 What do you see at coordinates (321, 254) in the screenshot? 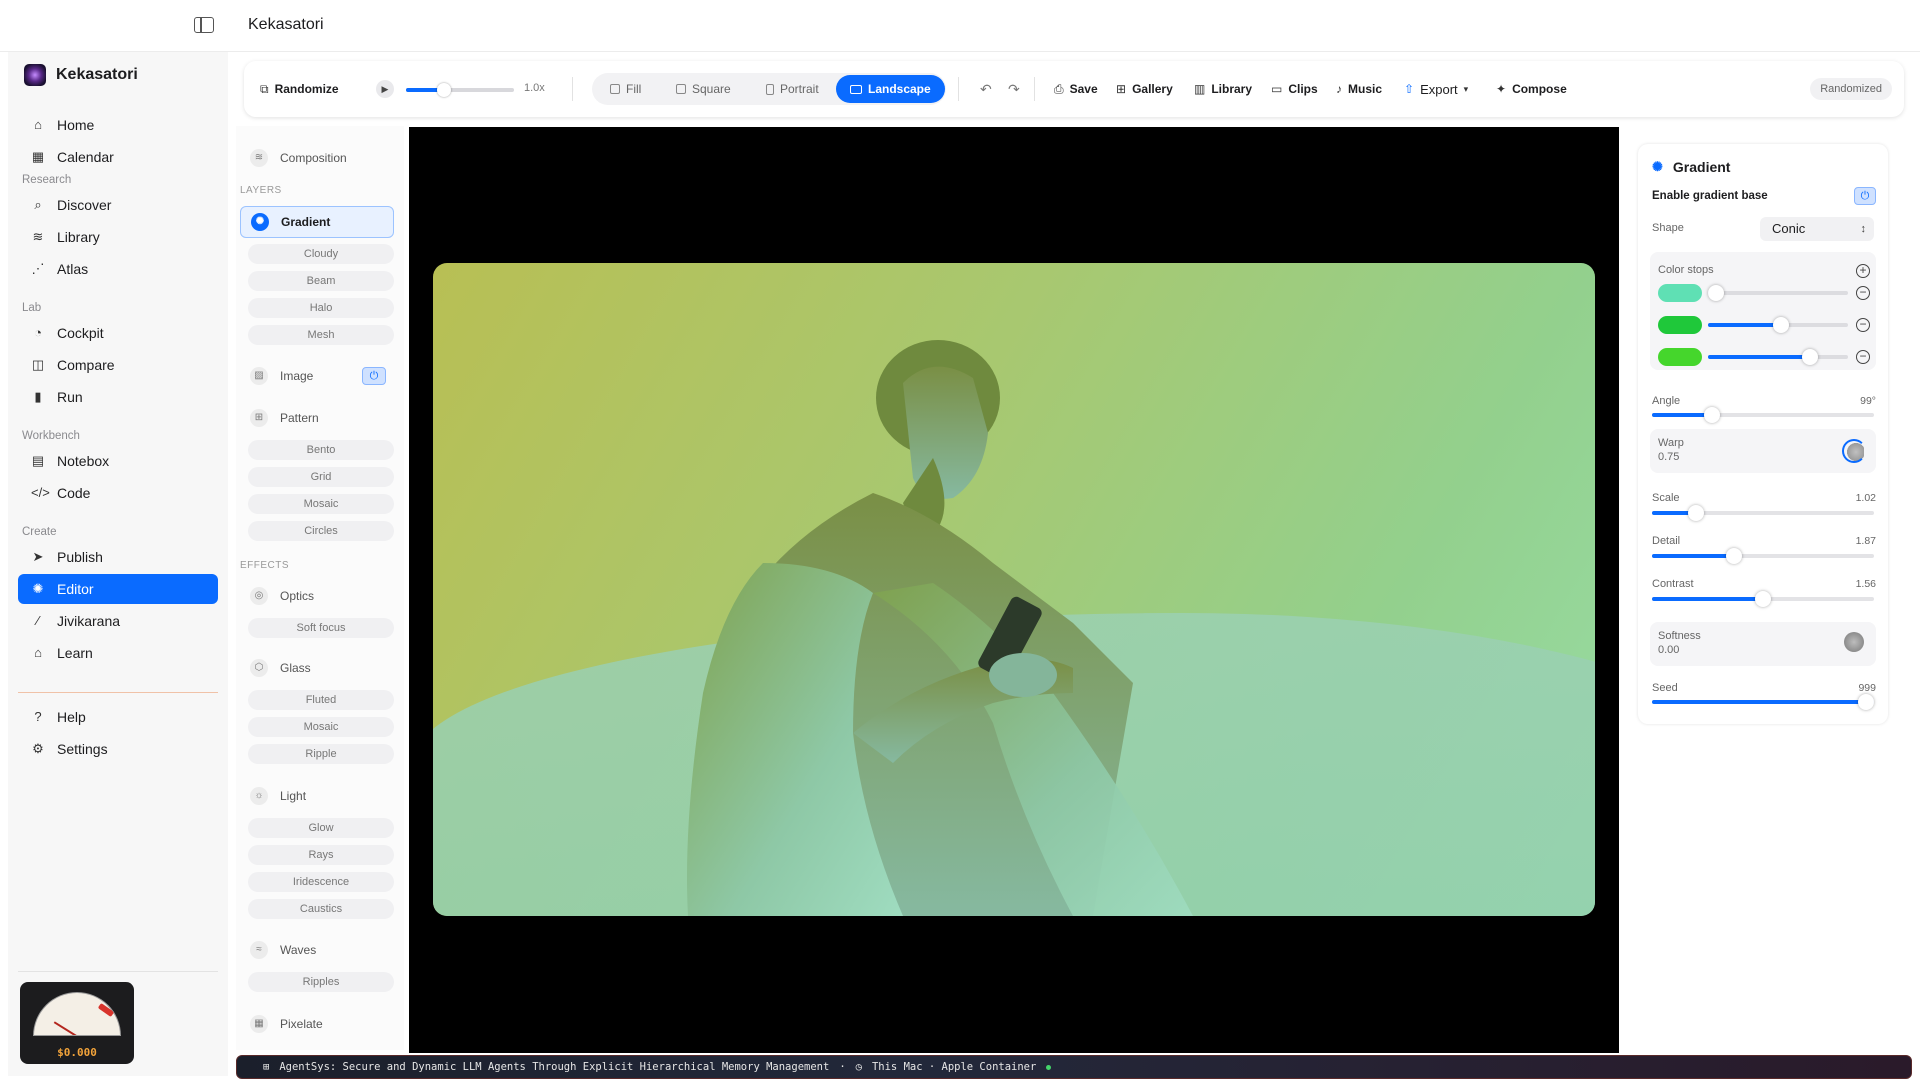
I see `preset-cloudy: Cloudy` at bounding box center [321, 254].